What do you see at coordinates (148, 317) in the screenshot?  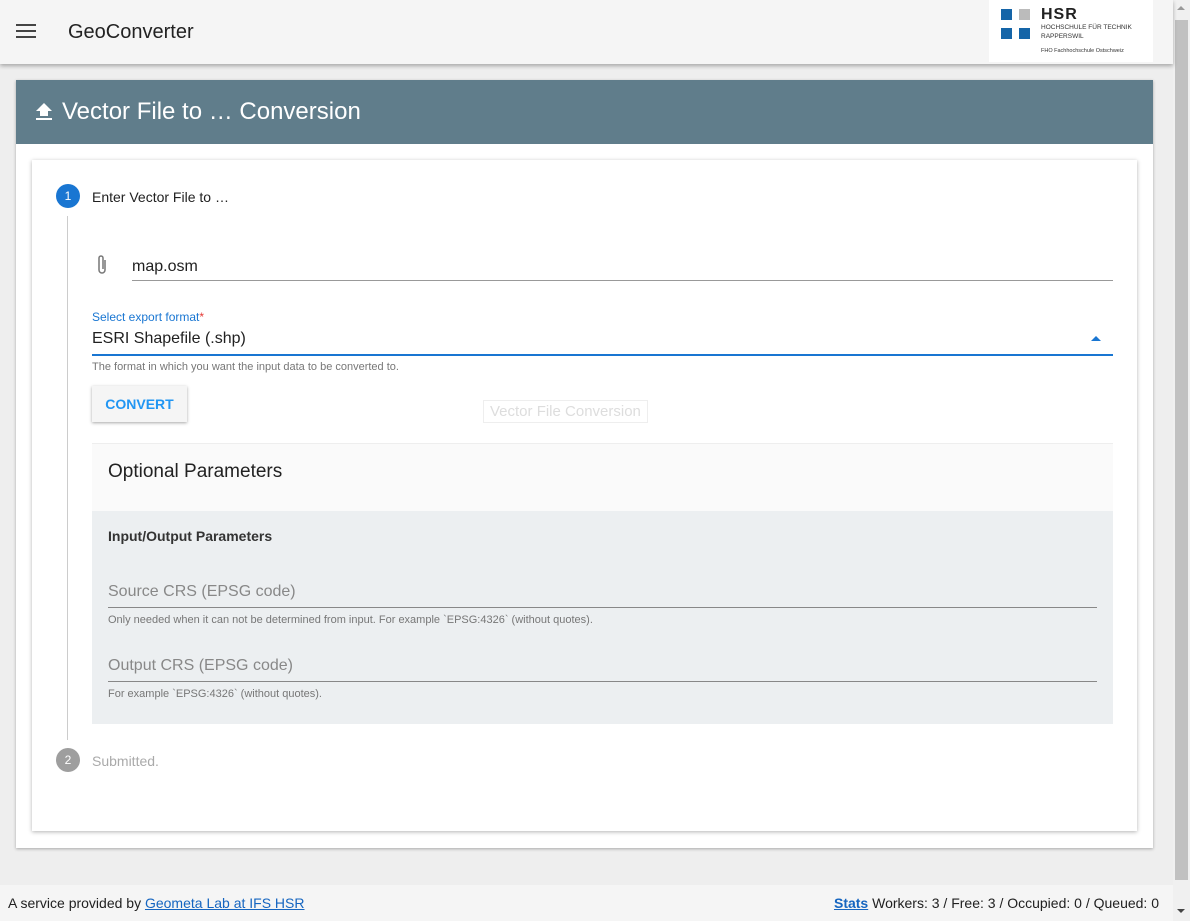 I see `format-label: Select export format*` at bounding box center [148, 317].